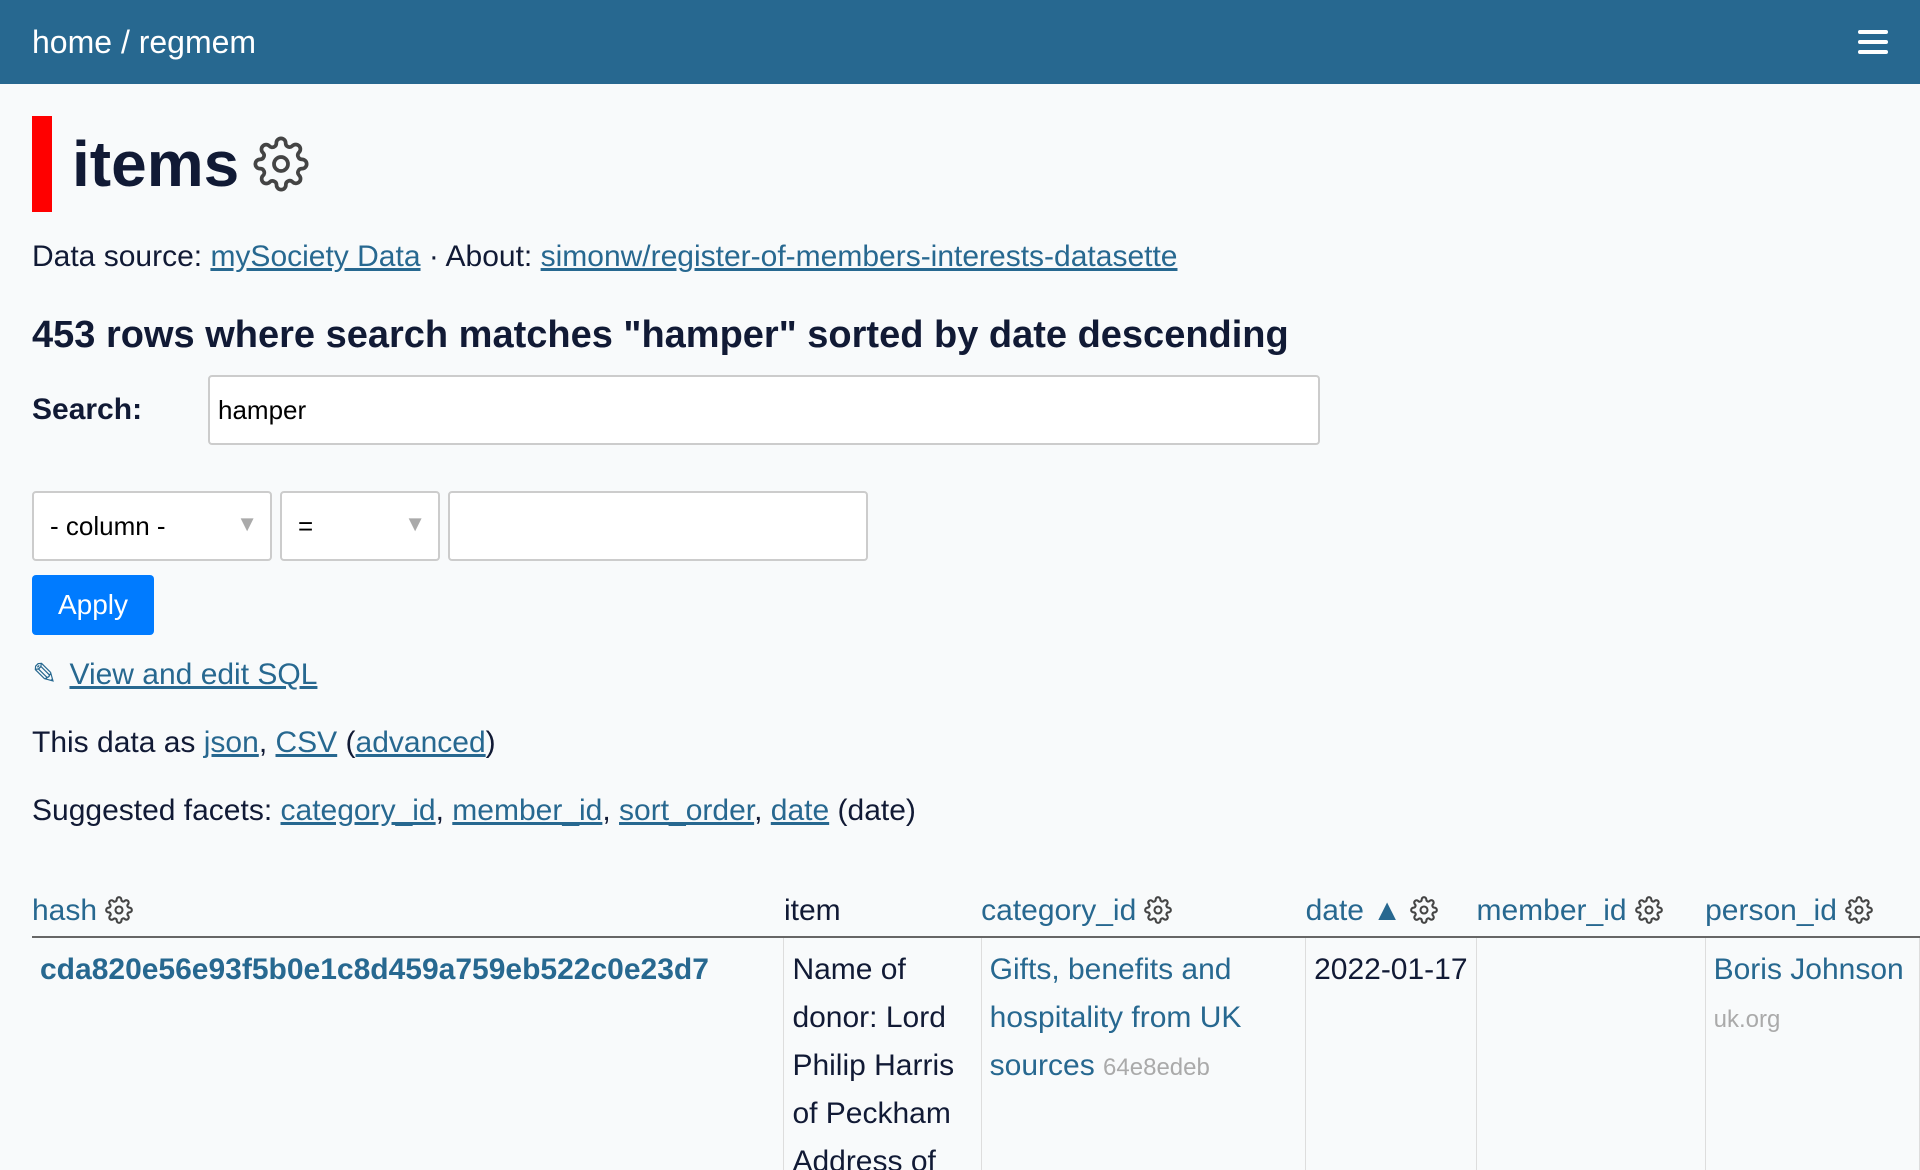 This screenshot has height=1170, width=1920. I want to click on column-header-member-id: member_id, so click(1591, 909).